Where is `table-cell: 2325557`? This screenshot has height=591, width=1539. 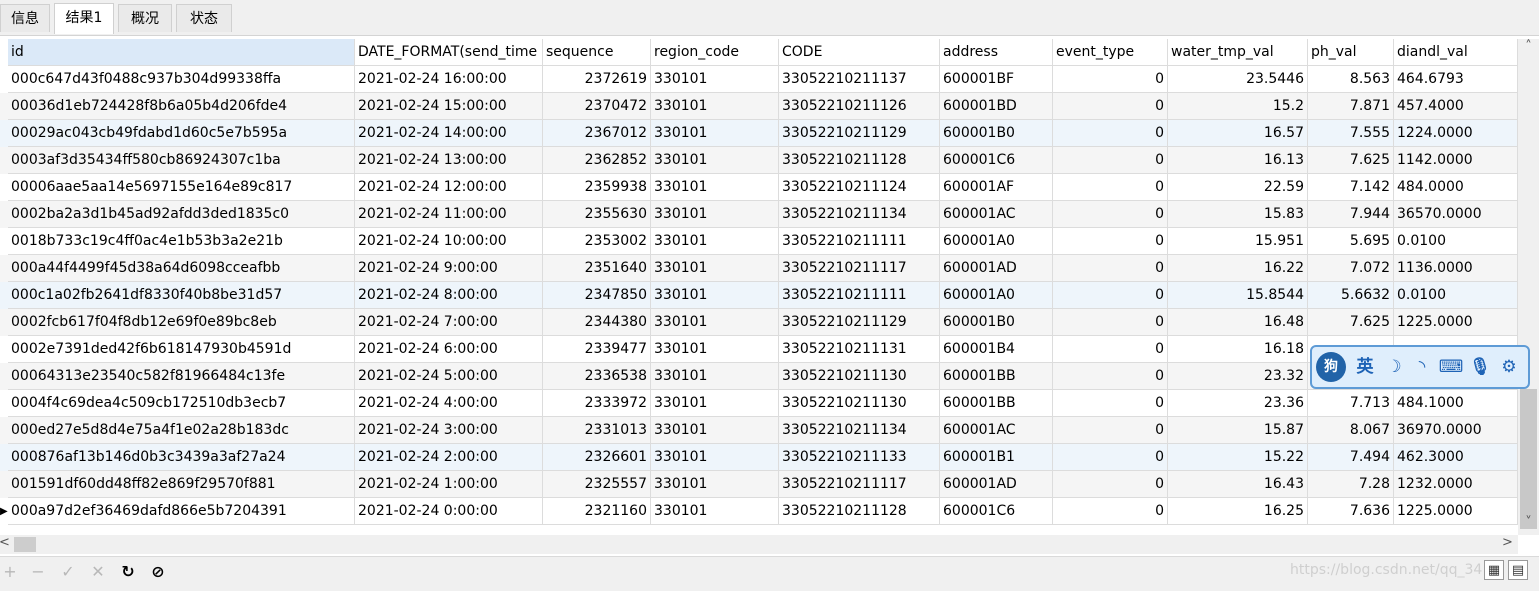 table-cell: 2325557 is located at coordinates (597, 484).